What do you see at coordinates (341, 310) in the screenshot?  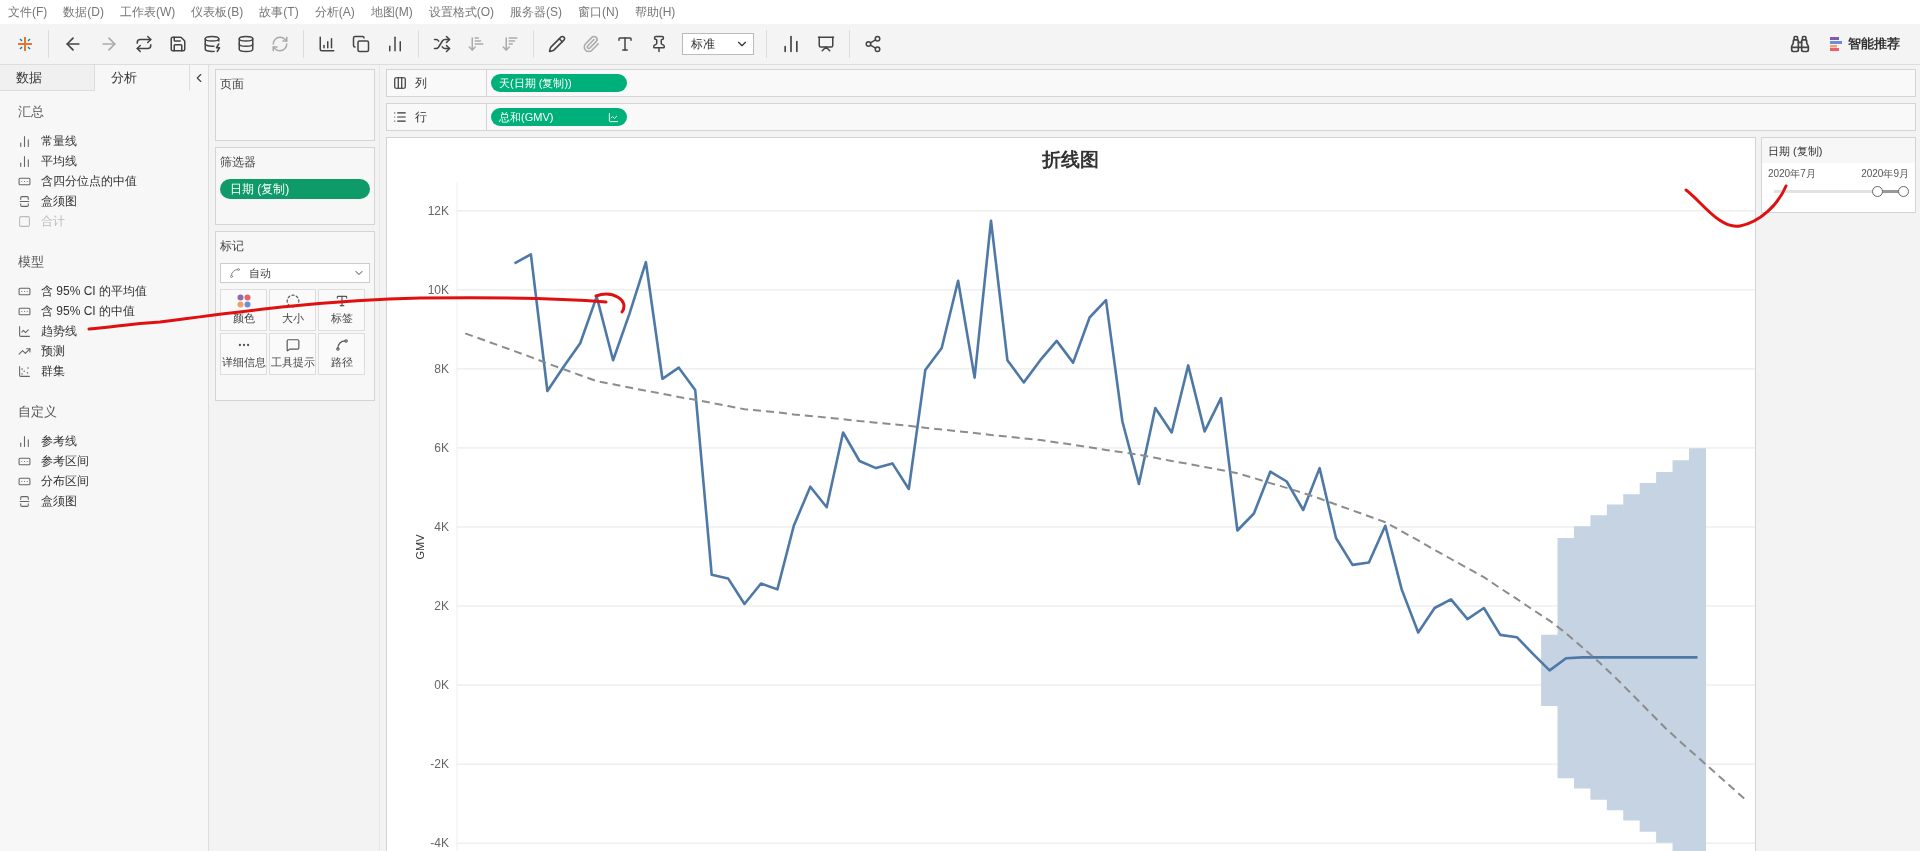 I see `mark-button: 标签` at bounding box center [341, 310].